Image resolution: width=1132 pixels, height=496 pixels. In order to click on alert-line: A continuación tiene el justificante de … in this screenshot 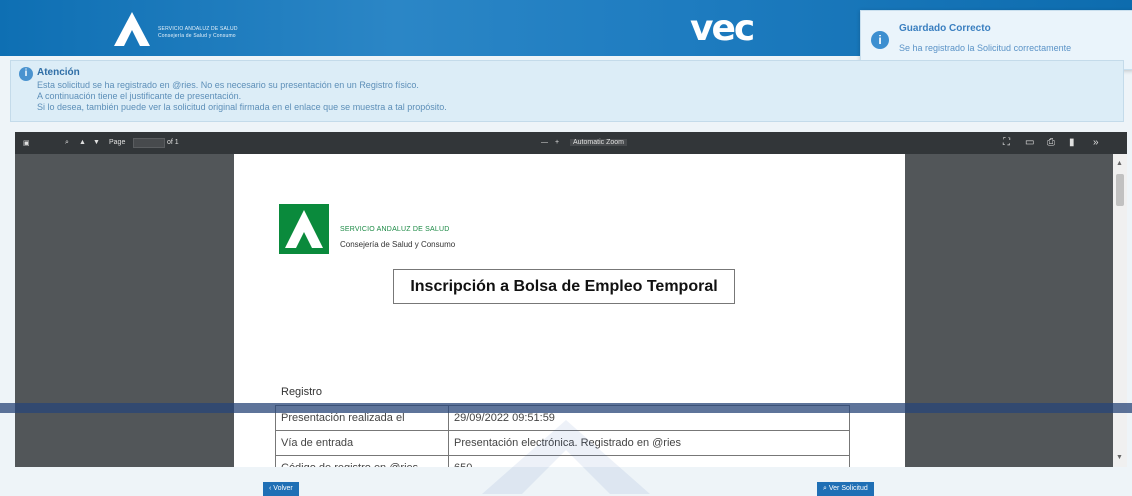, I will do `click(139, 96)`.